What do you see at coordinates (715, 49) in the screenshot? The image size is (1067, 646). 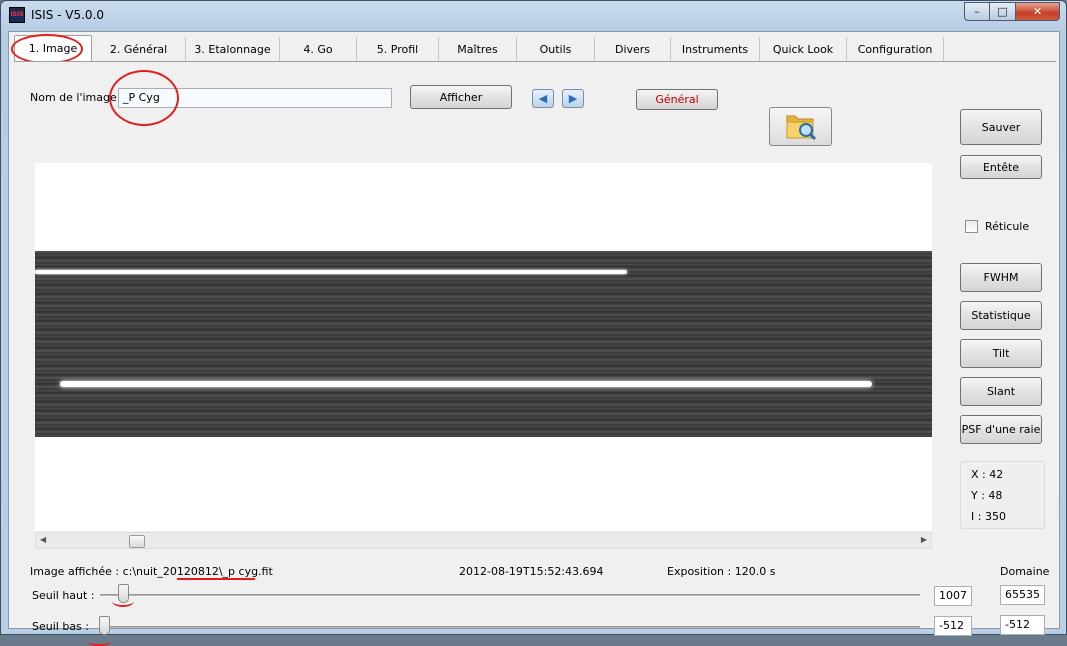 I see `tab-instruments: Instruments` at bounding box center [715, 49].